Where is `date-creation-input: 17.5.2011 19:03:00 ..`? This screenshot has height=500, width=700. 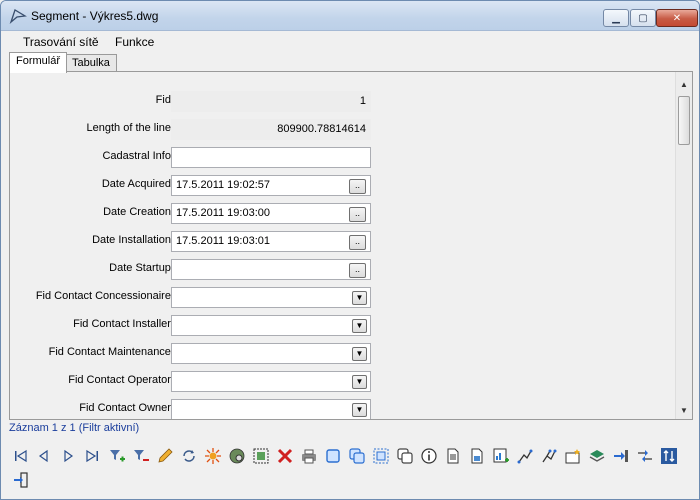
date-creation-input: 17.5.2011 19:03:00 .. is located at coordinates (271, 213).